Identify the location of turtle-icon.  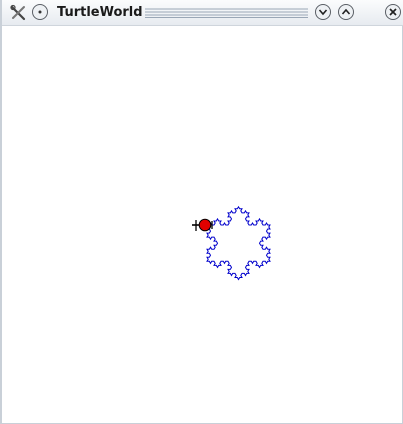
(202, 225).